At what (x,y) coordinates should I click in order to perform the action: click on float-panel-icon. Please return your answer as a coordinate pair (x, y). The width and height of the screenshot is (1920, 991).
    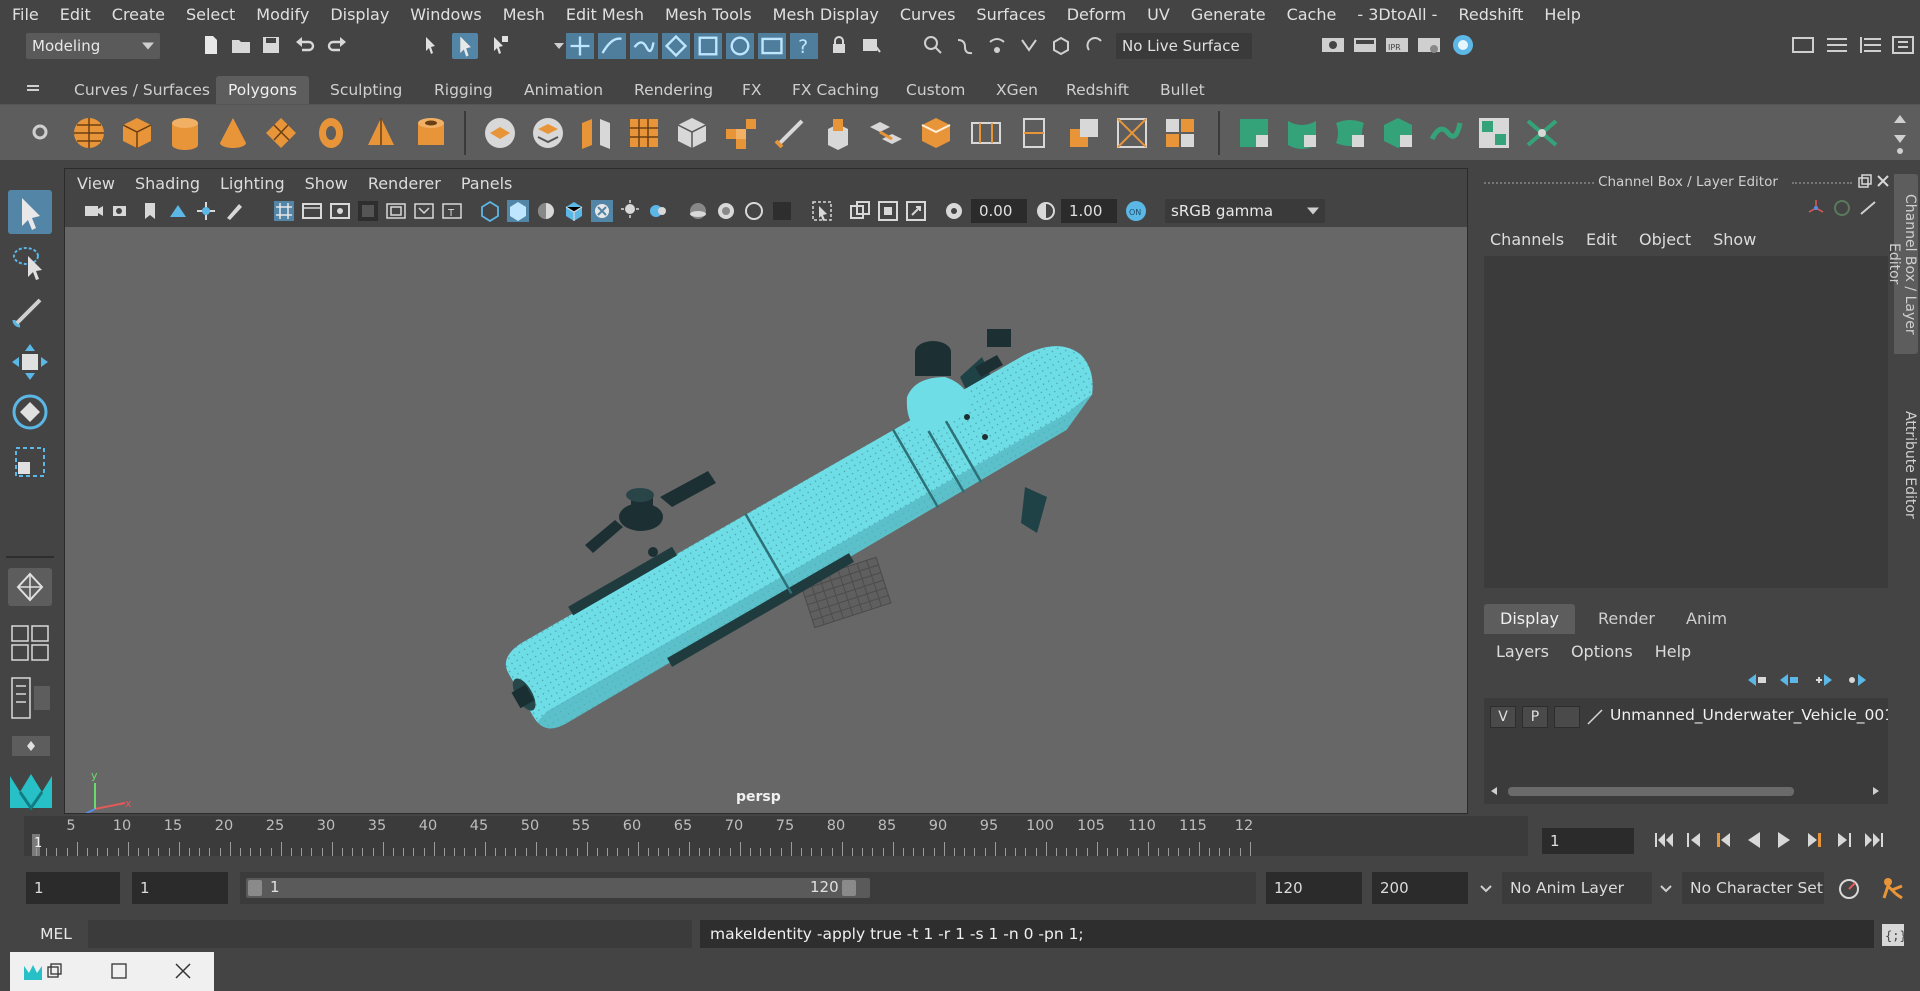
    Looking at the image, I should click on (1865, 181).